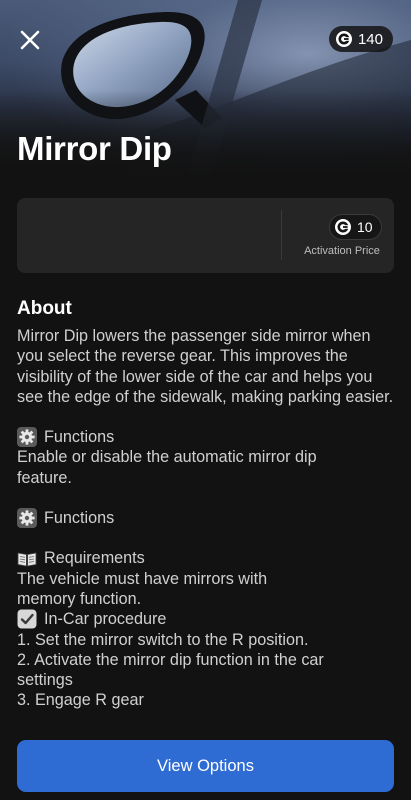  Describe the element at coordinates (79, 518) in the screenshot. I see `functions-2-title: Functions` at that location.